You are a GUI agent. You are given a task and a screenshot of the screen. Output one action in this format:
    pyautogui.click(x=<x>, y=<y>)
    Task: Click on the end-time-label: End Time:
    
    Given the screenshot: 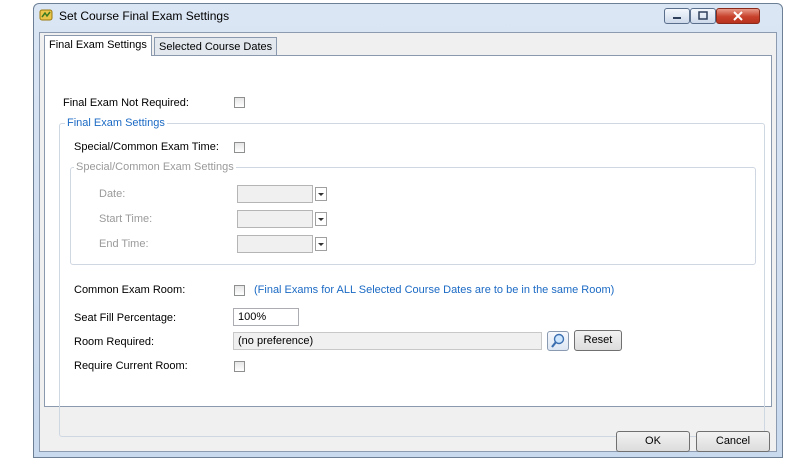 What is the action you would take?
    pyautogui.click(x=124, y=244)
    